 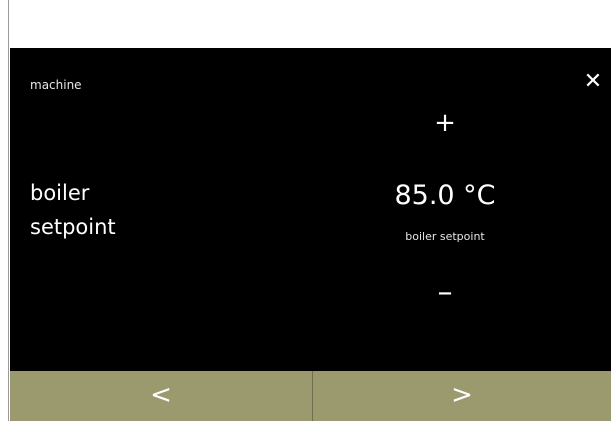 What do you see at coordinates (161, 396) in the screenshot?
I see `previous-button: <` at bounding box center [161, 396].